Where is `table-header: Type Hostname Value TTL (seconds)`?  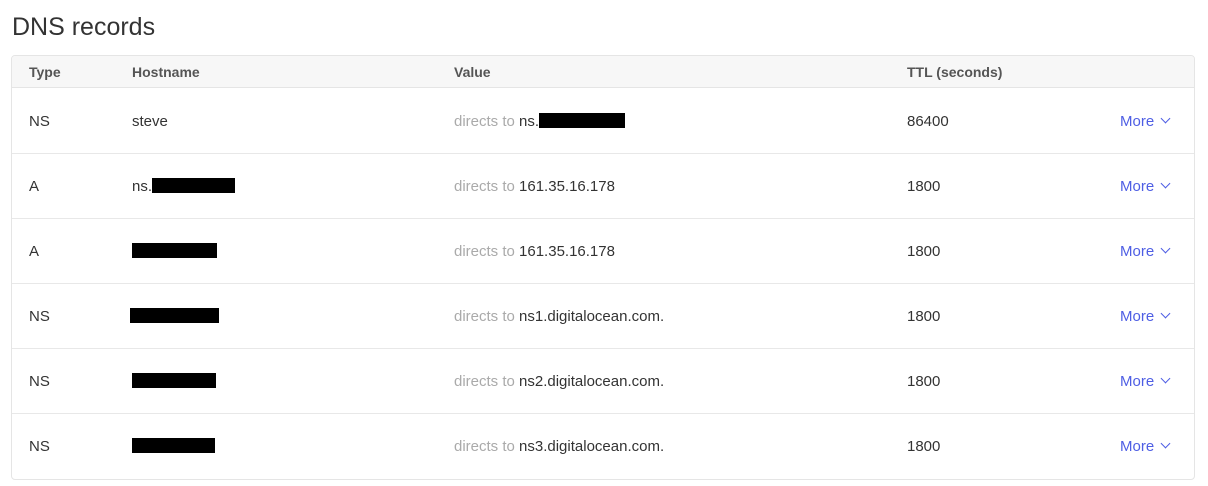
table-header: Type Hostname Value TTL (seconds) is located at coordinates (603, 72).